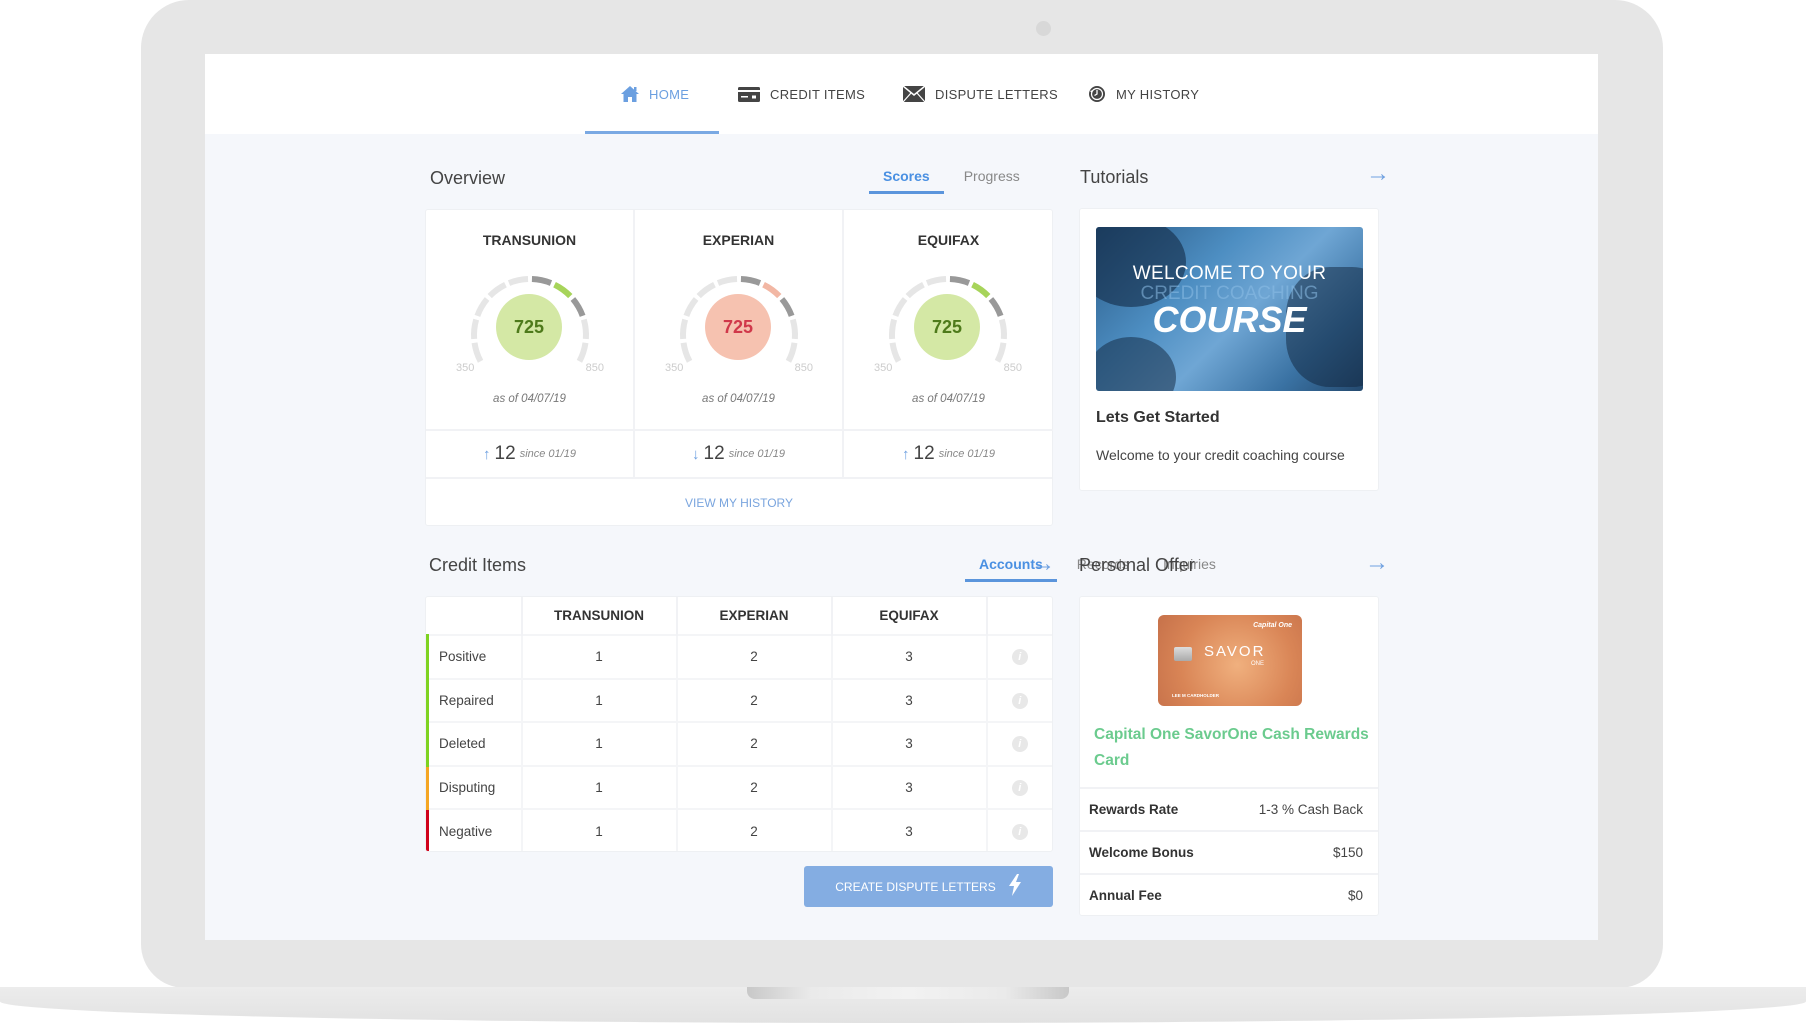 This screenshot has height=1023, width=1806. I want to click on personal-offer-arrow-icon: →, so click(1377, 563).